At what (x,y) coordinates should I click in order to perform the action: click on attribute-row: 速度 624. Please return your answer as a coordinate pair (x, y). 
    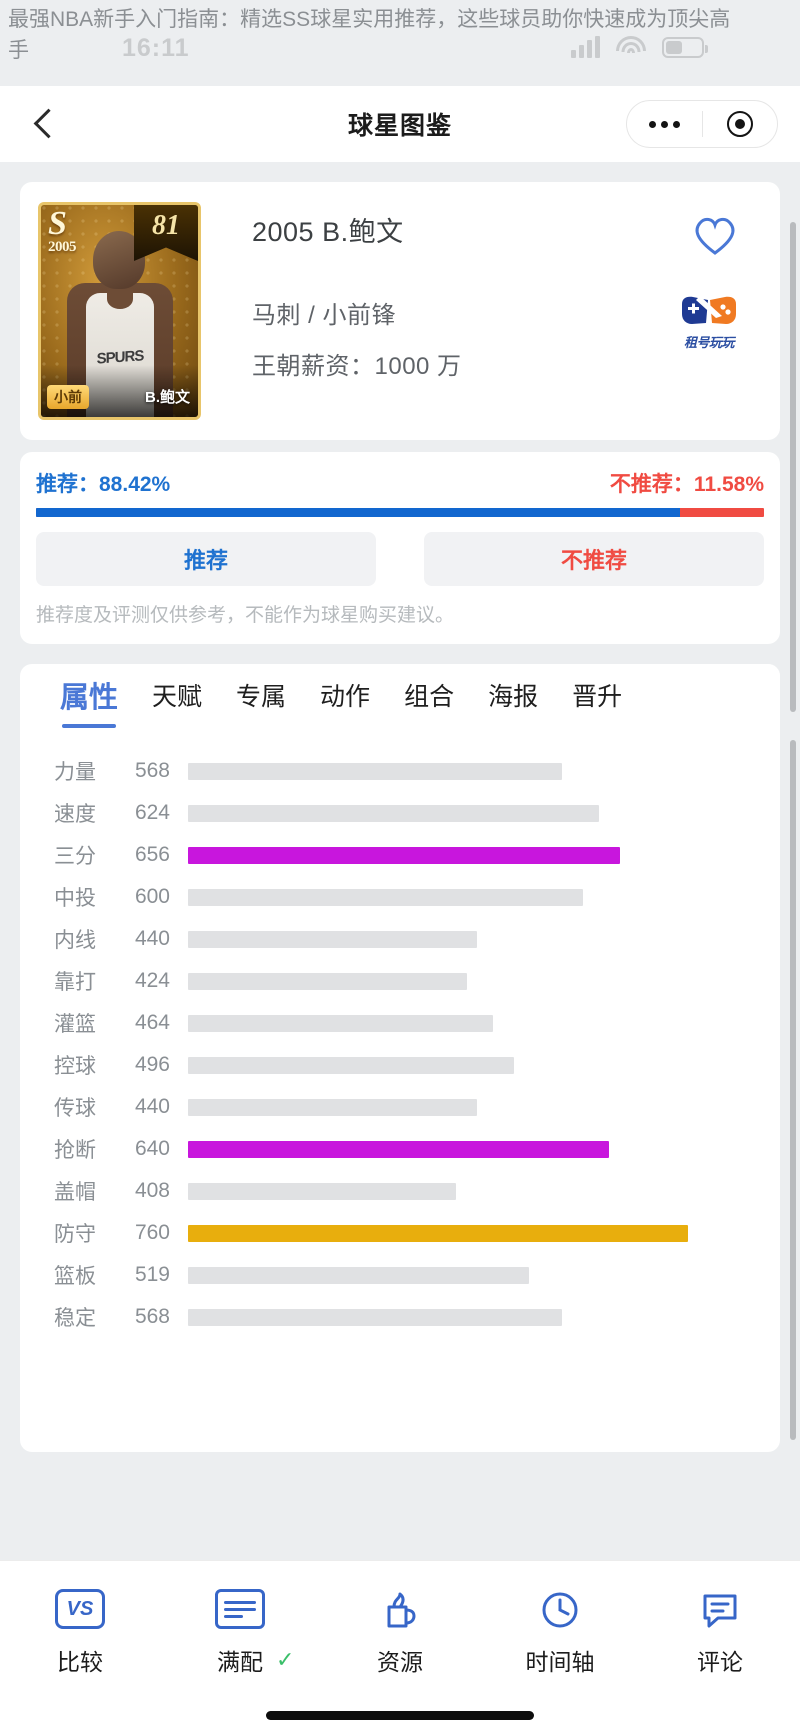
    Looking at the image, I should click on (400, 813).